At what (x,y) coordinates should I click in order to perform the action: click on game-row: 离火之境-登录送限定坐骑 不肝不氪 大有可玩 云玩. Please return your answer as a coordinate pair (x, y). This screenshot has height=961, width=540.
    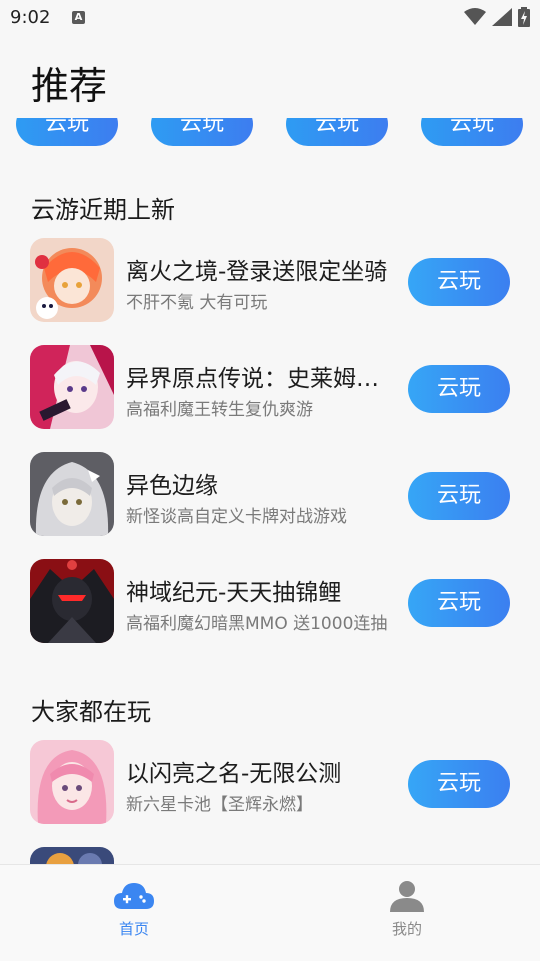
    Looking at the image, I should click on (270, 281).